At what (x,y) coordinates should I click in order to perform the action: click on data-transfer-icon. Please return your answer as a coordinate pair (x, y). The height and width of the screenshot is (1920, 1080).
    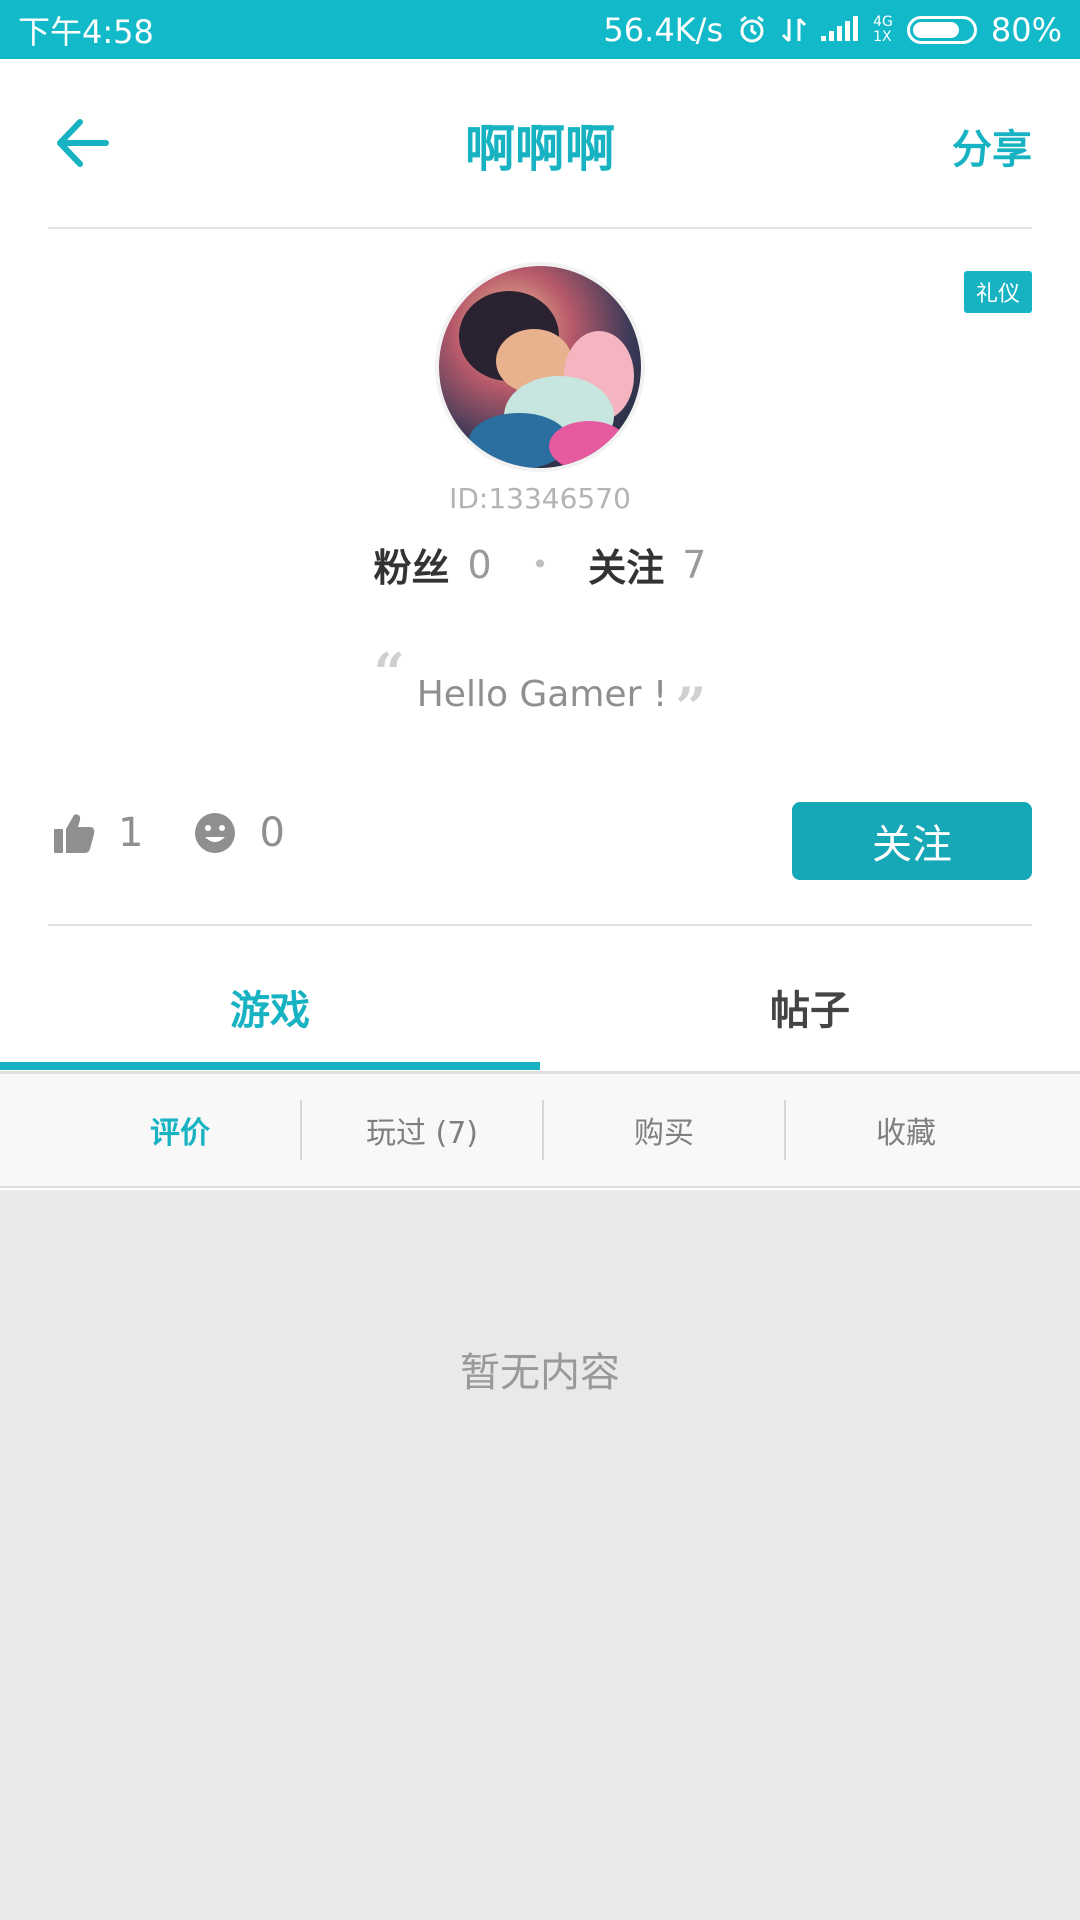
    Looking at the image, I should click on (794, 30).